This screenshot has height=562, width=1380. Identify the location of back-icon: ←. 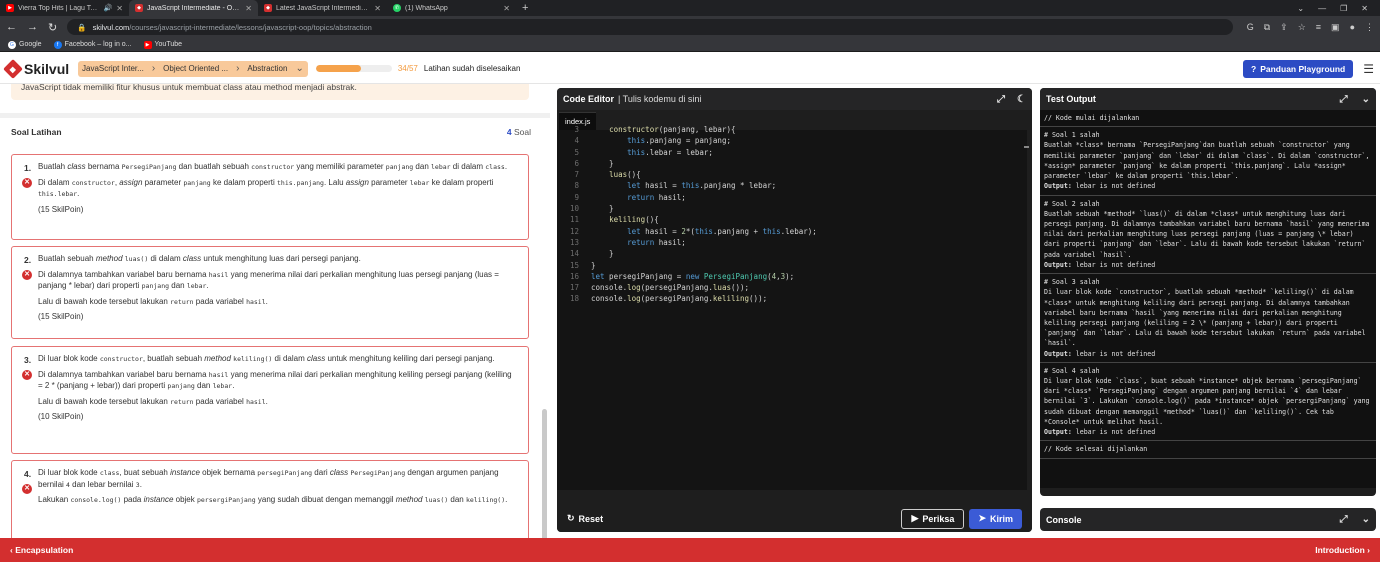
(11, 27).